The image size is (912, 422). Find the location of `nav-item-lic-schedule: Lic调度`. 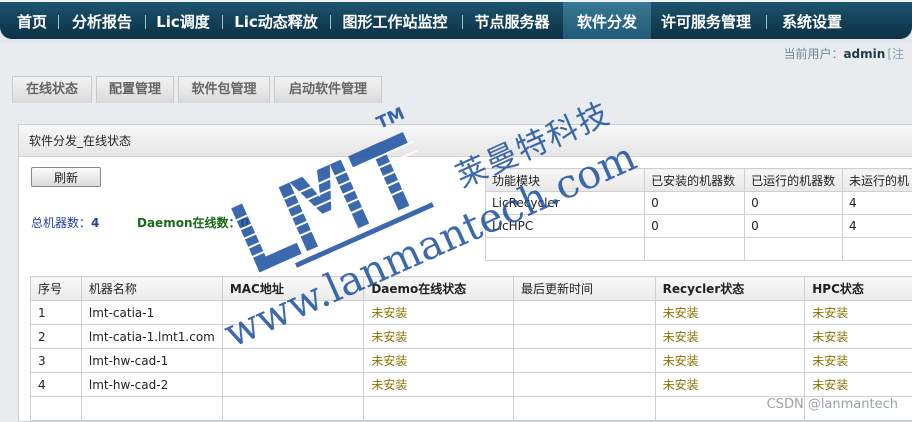

nav-item-lic-schedule: Lic调度 is located at coordinates (183, 20).